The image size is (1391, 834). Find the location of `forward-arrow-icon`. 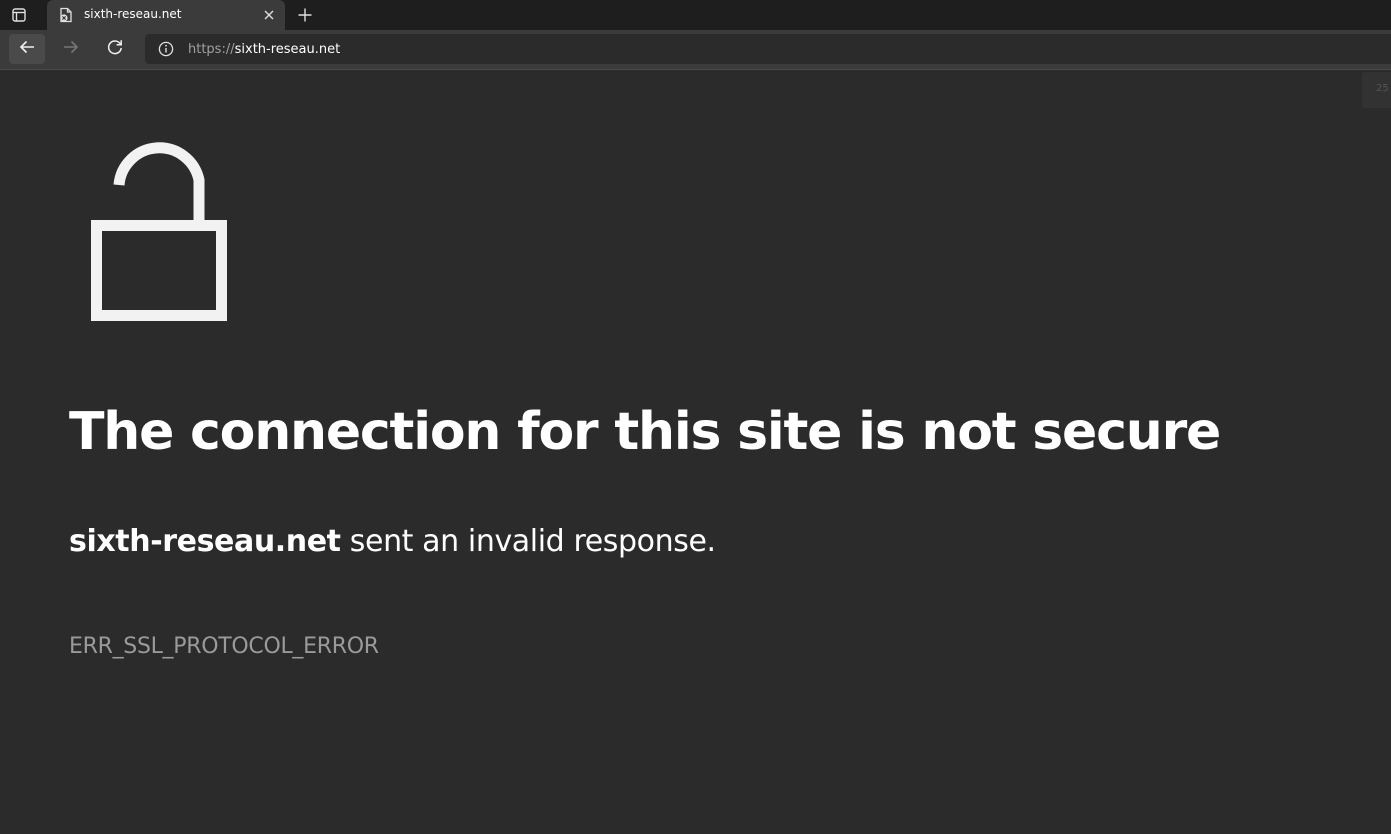

forward-arrow-icon is located at coordinates (71, 49).